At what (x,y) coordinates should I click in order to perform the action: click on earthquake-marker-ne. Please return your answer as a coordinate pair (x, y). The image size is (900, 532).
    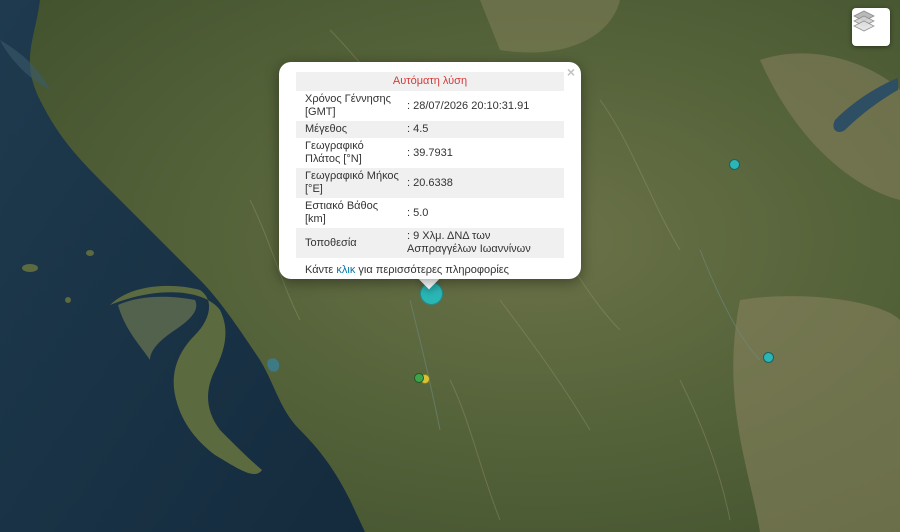
    Looking at the image, I should click on (734, 164).